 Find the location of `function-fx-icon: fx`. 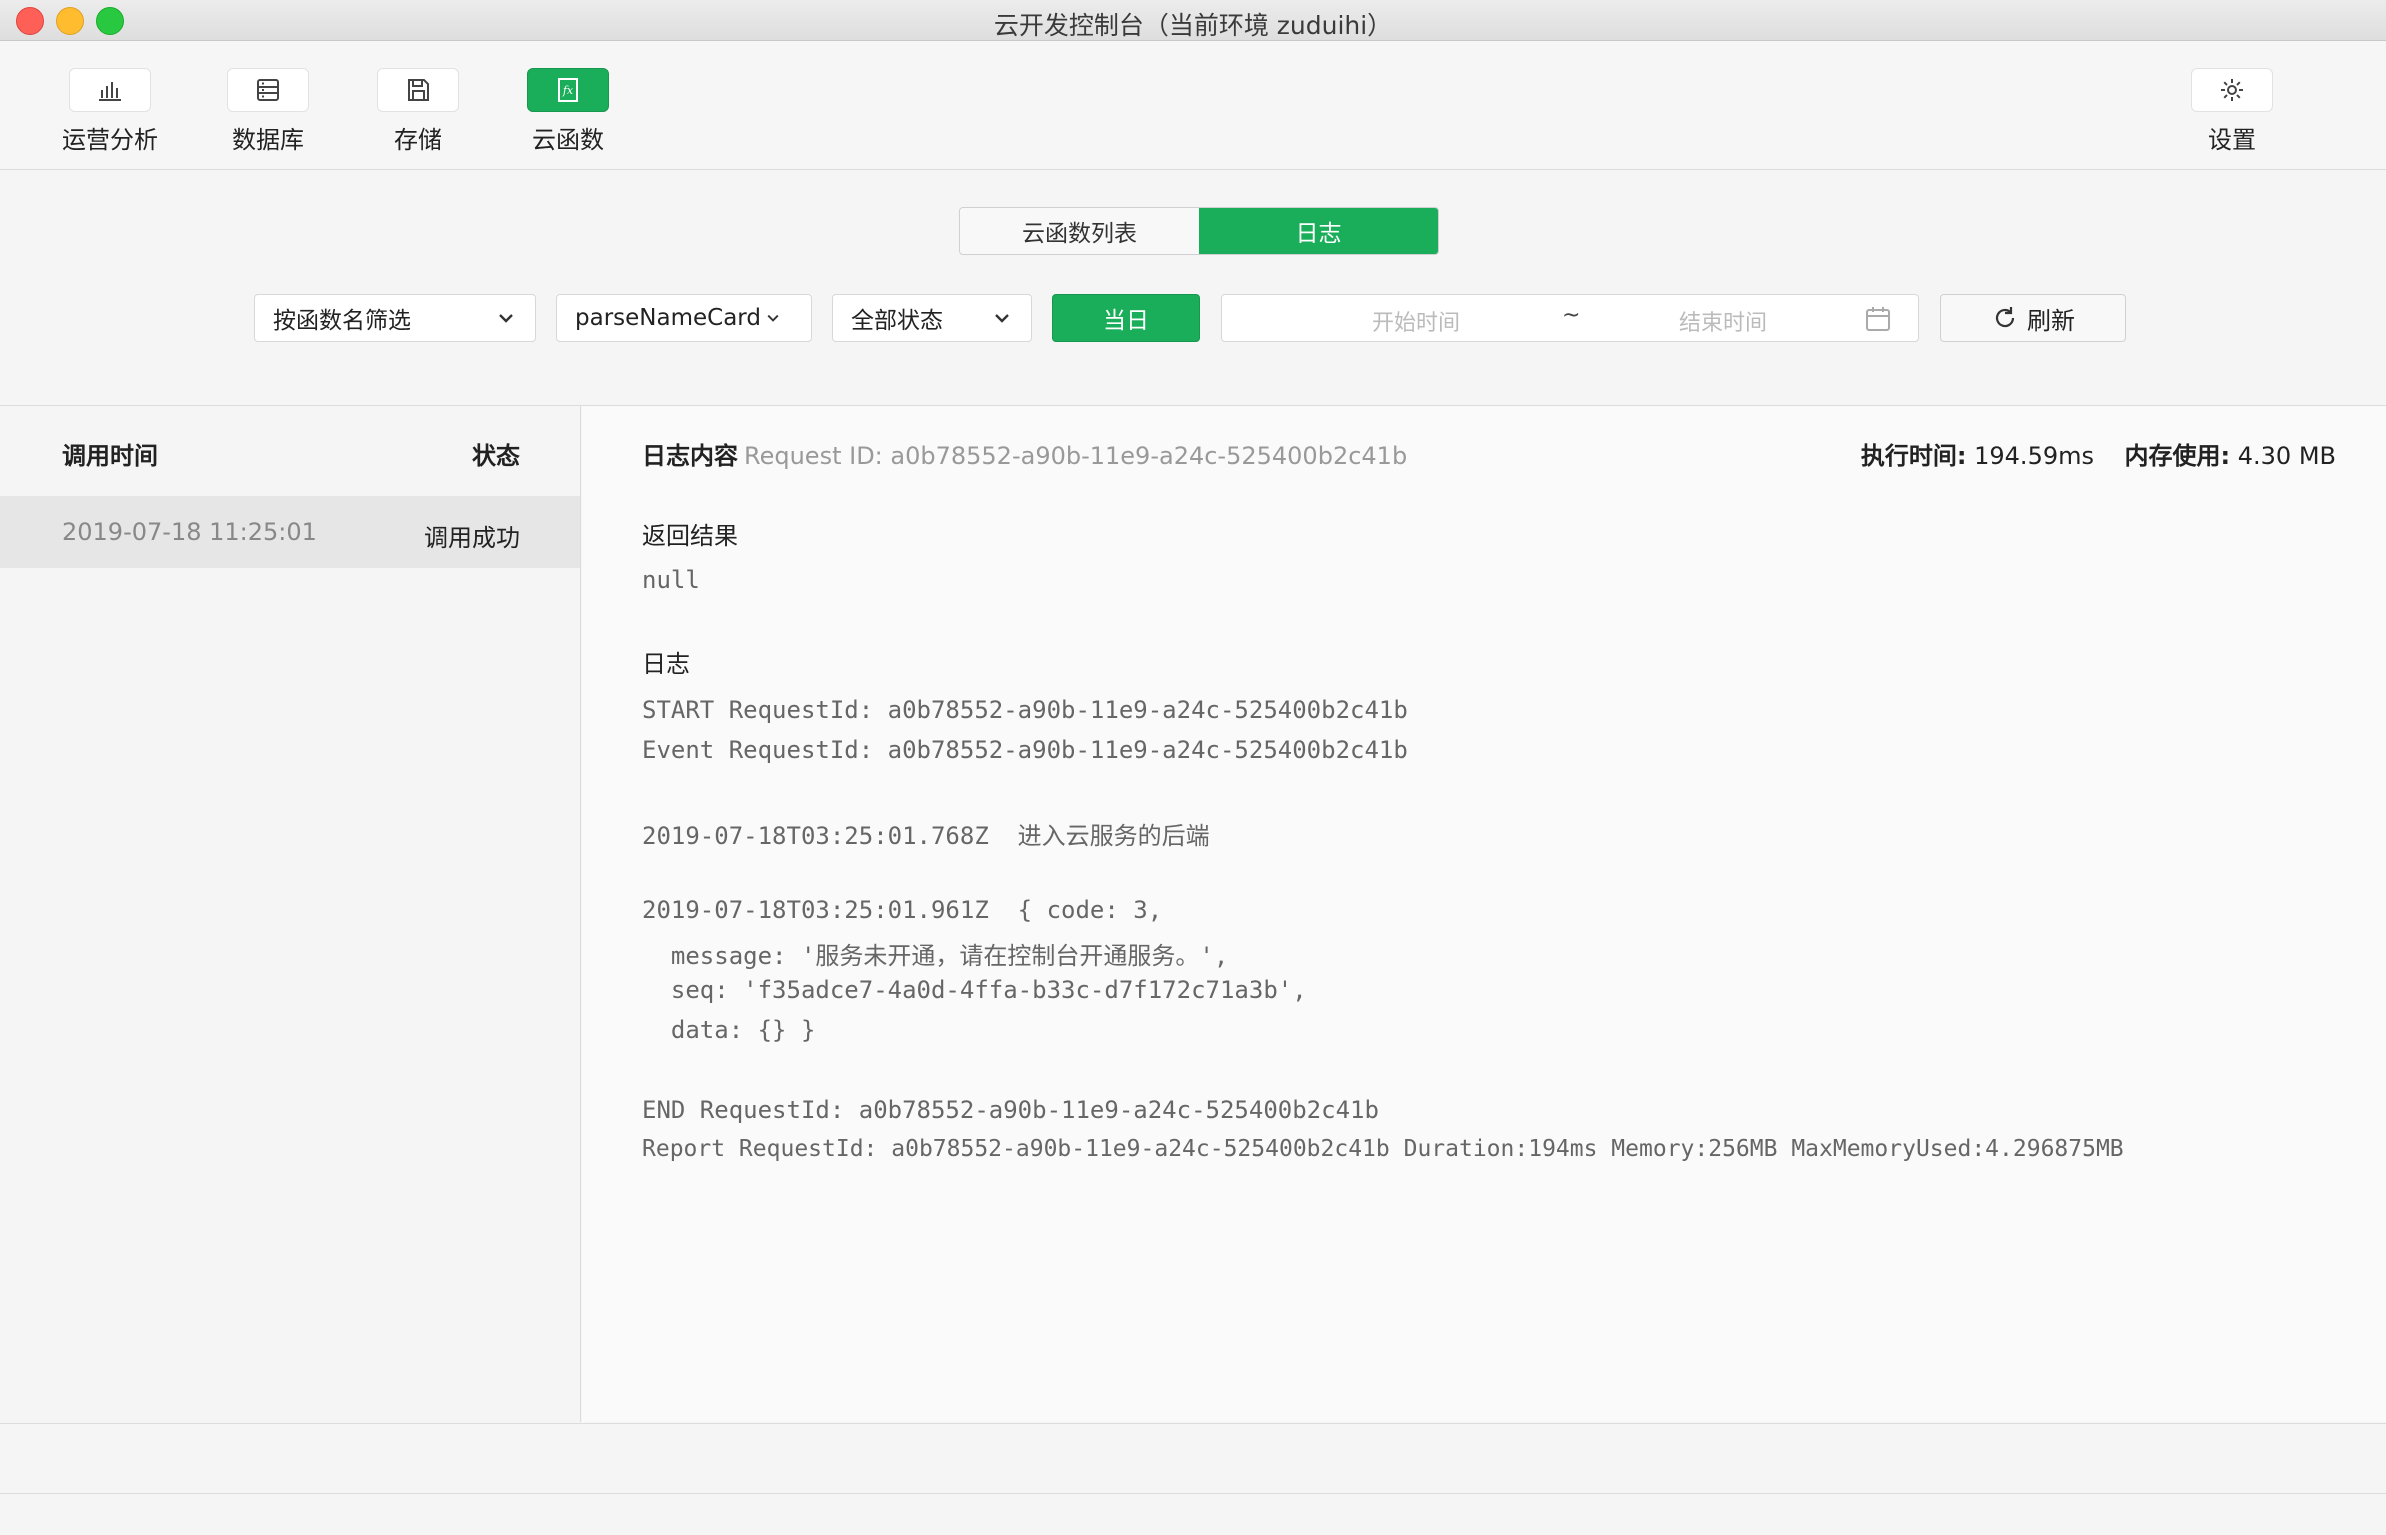

function-fx-icon: fx is located at coordinates (568, 90).